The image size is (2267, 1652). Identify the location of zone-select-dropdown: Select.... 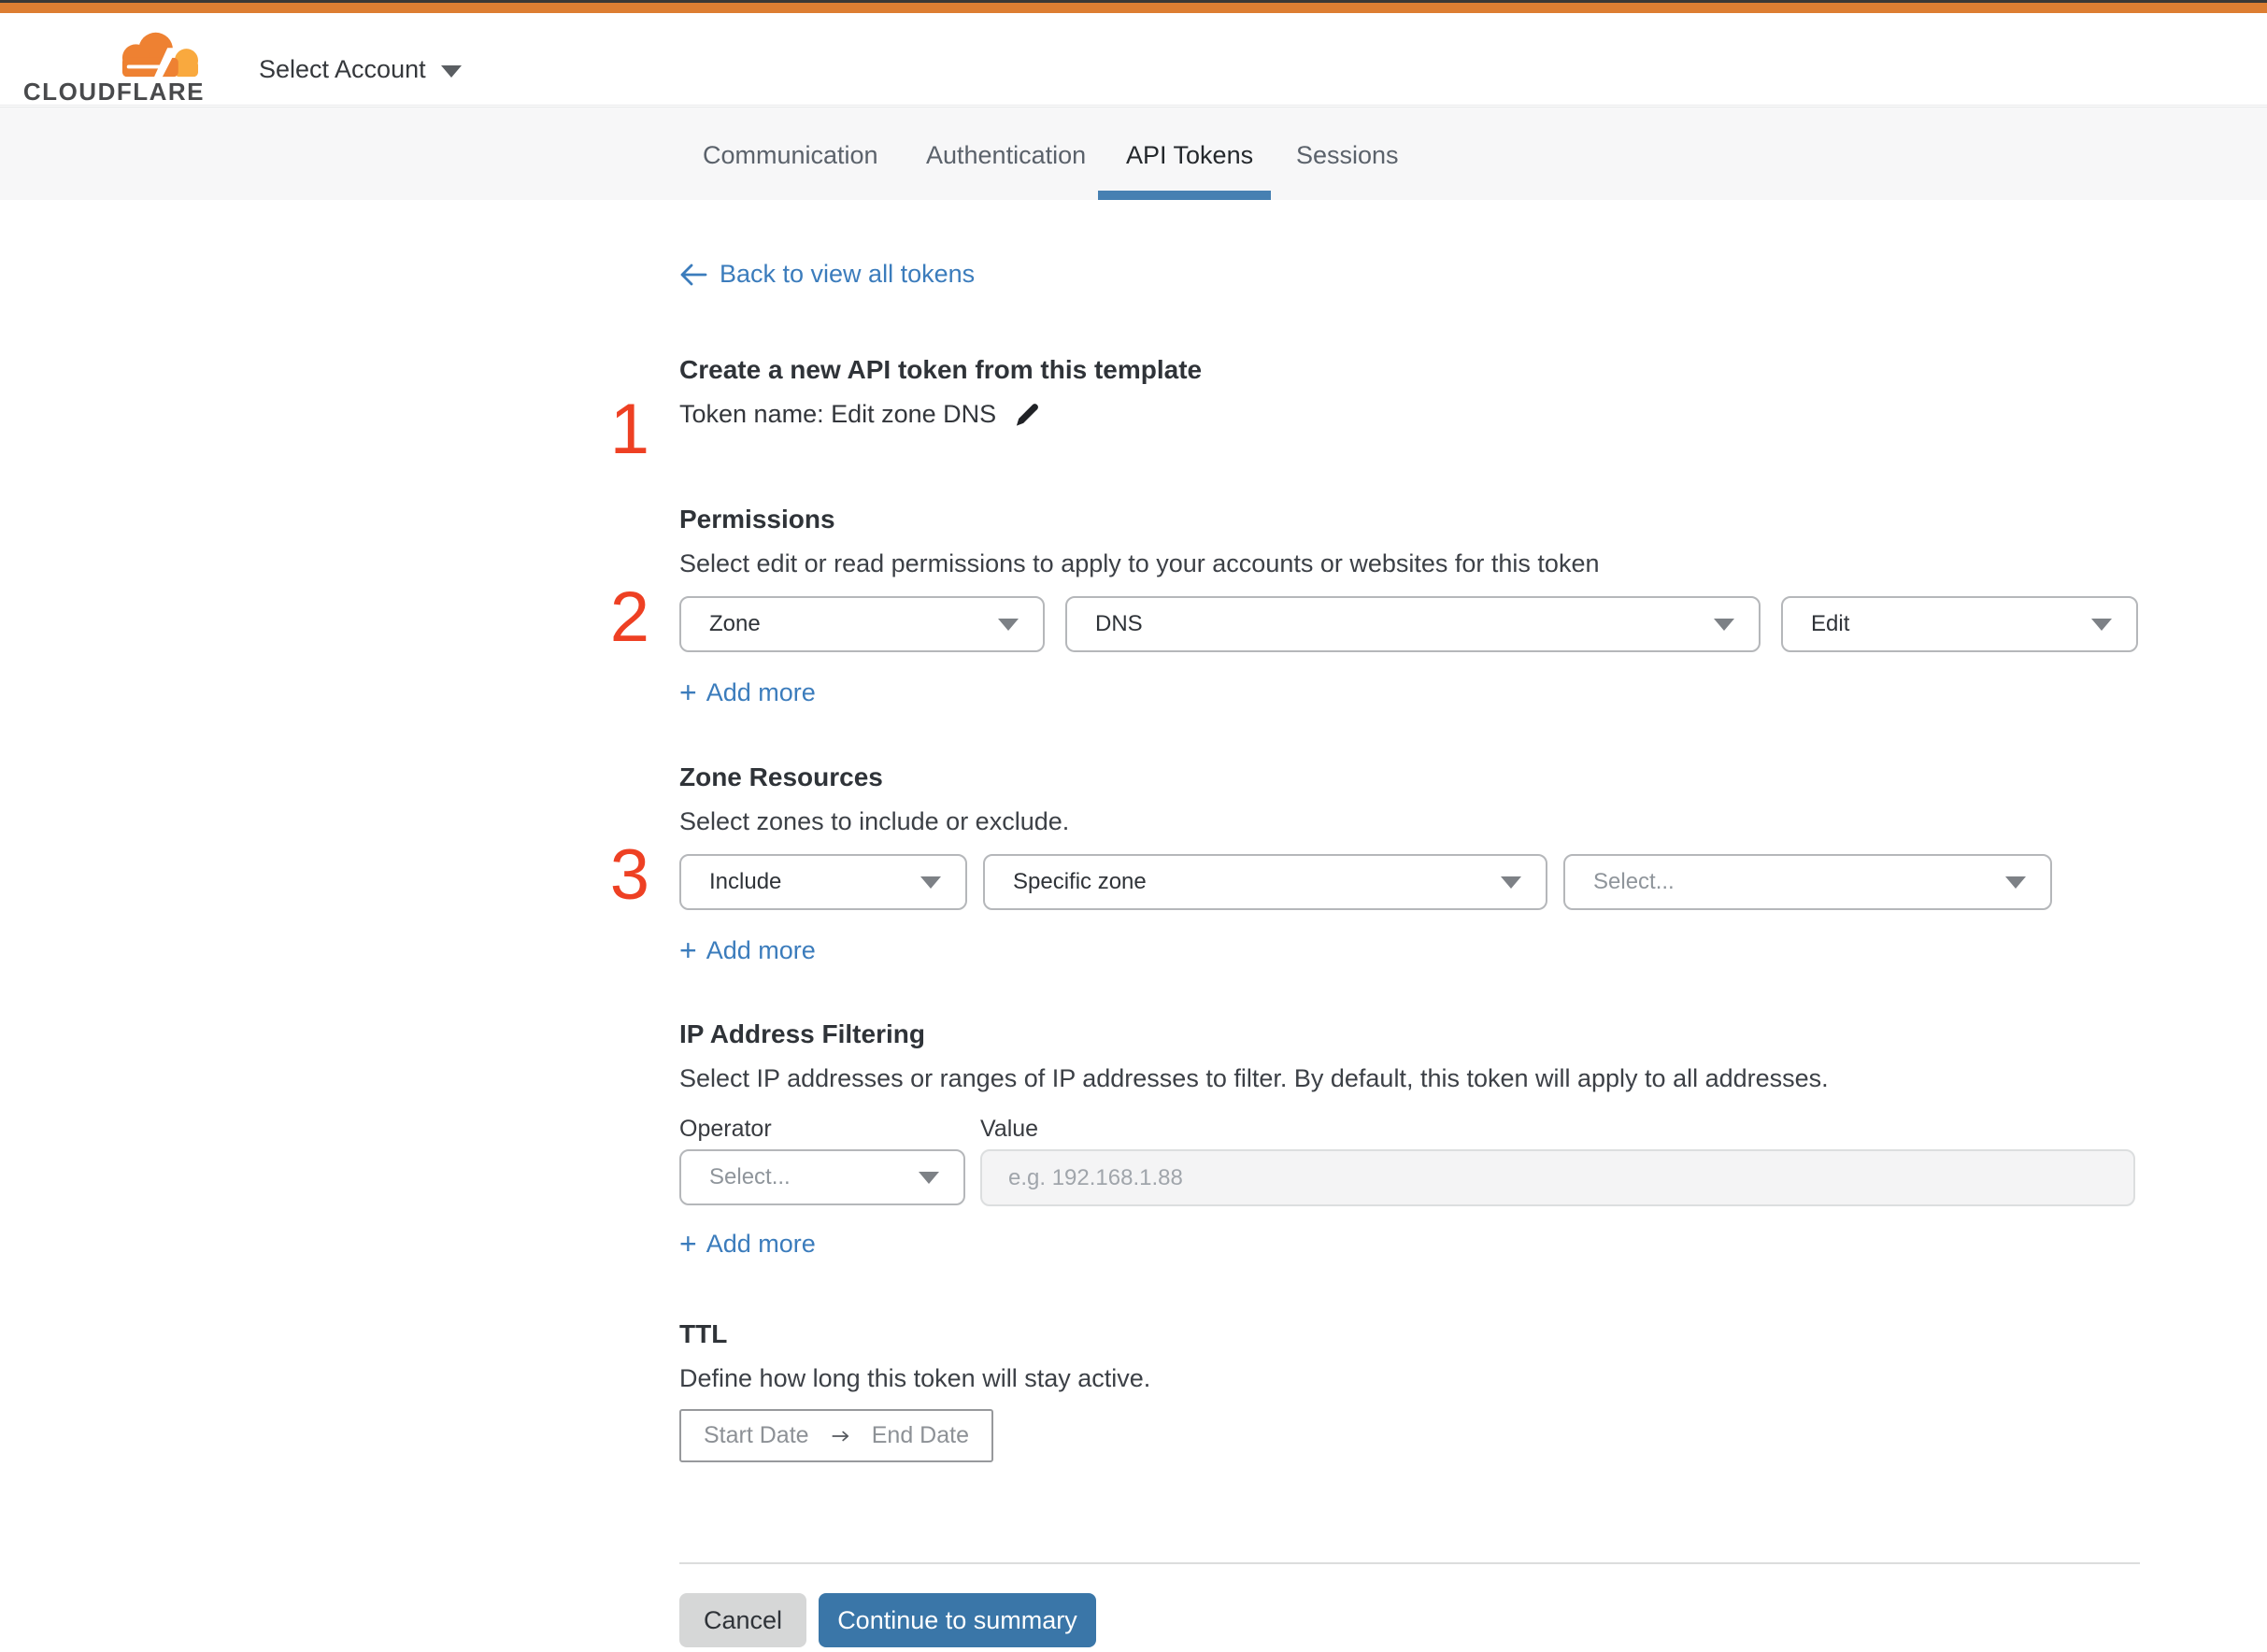
(1808, 882).